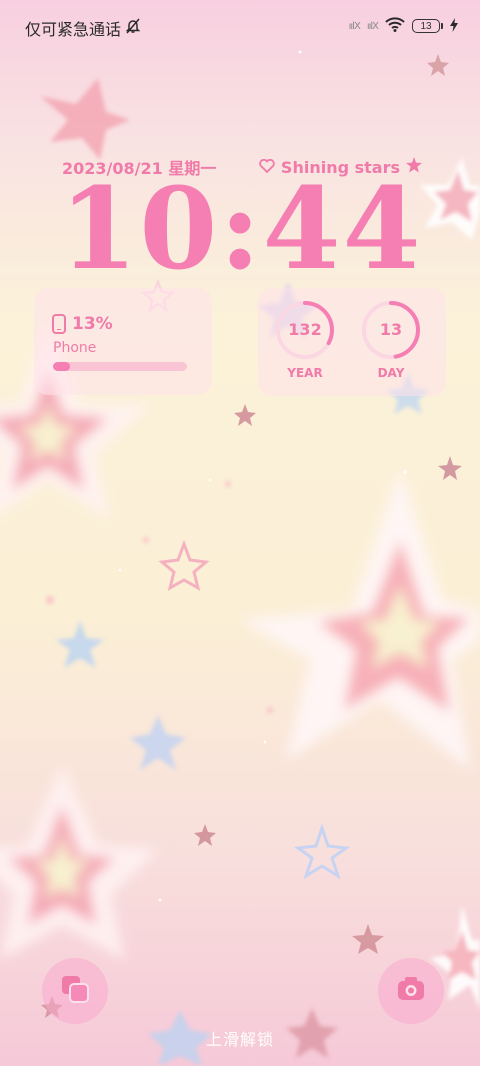 The width and height of the screenshot is (480, 1066). I want to click on carrier-text: 仅可紧急通话, so click(73, 29).